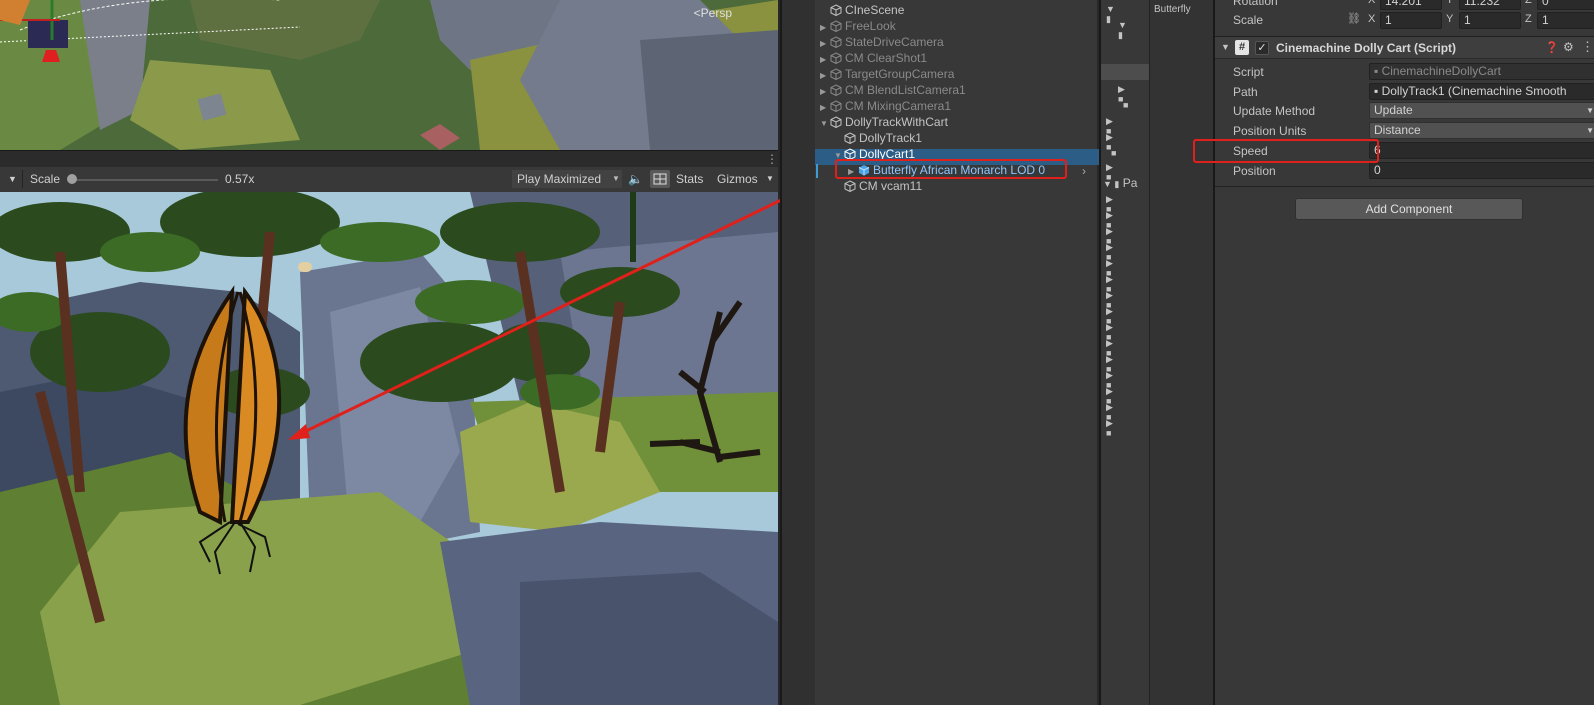 The image size is (1594, 705). I want to click on rotation-y-field: 11.232, so click(1490, 5).